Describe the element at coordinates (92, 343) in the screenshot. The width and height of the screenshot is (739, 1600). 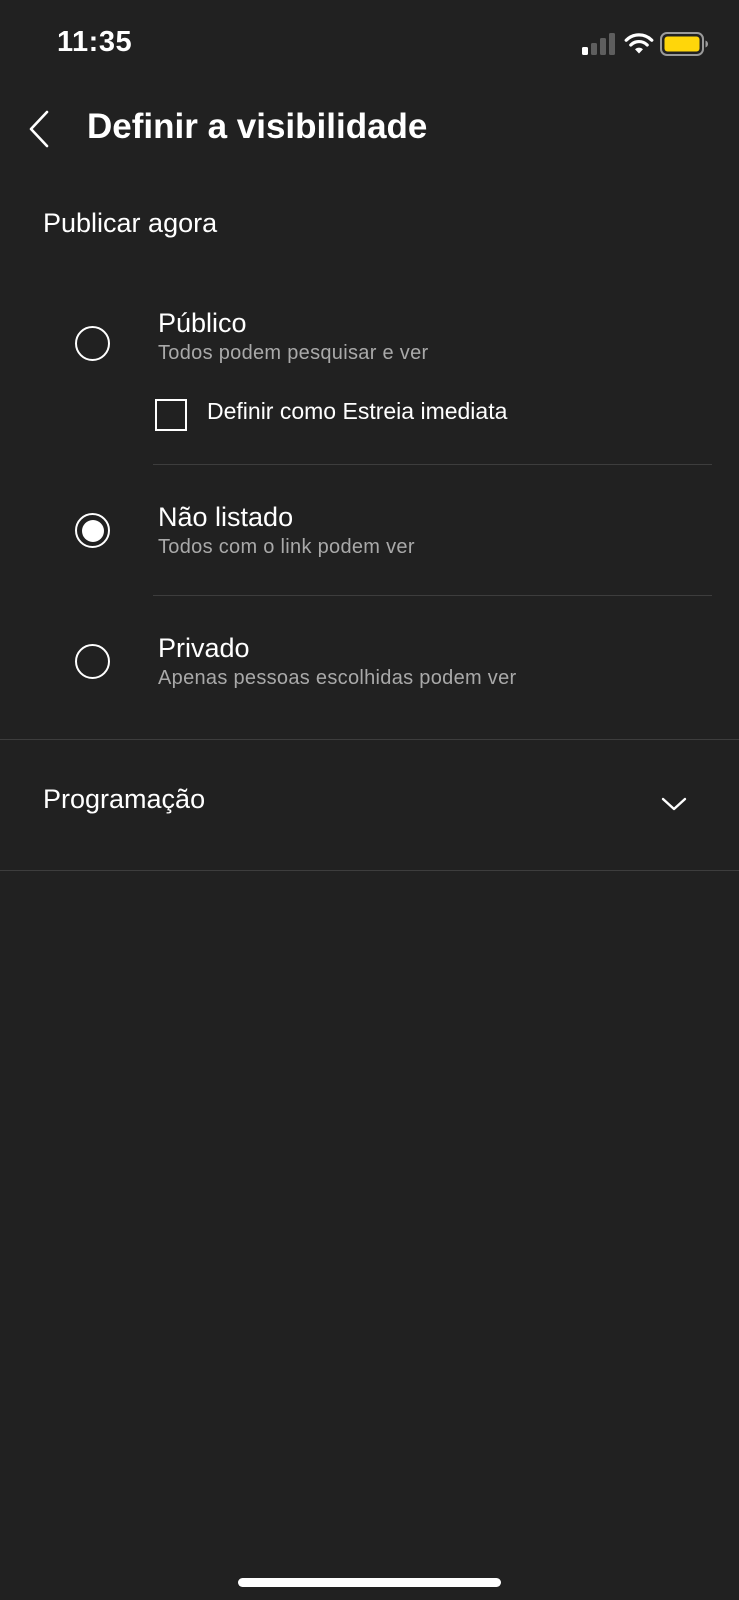
I see `radio-public` at that location.